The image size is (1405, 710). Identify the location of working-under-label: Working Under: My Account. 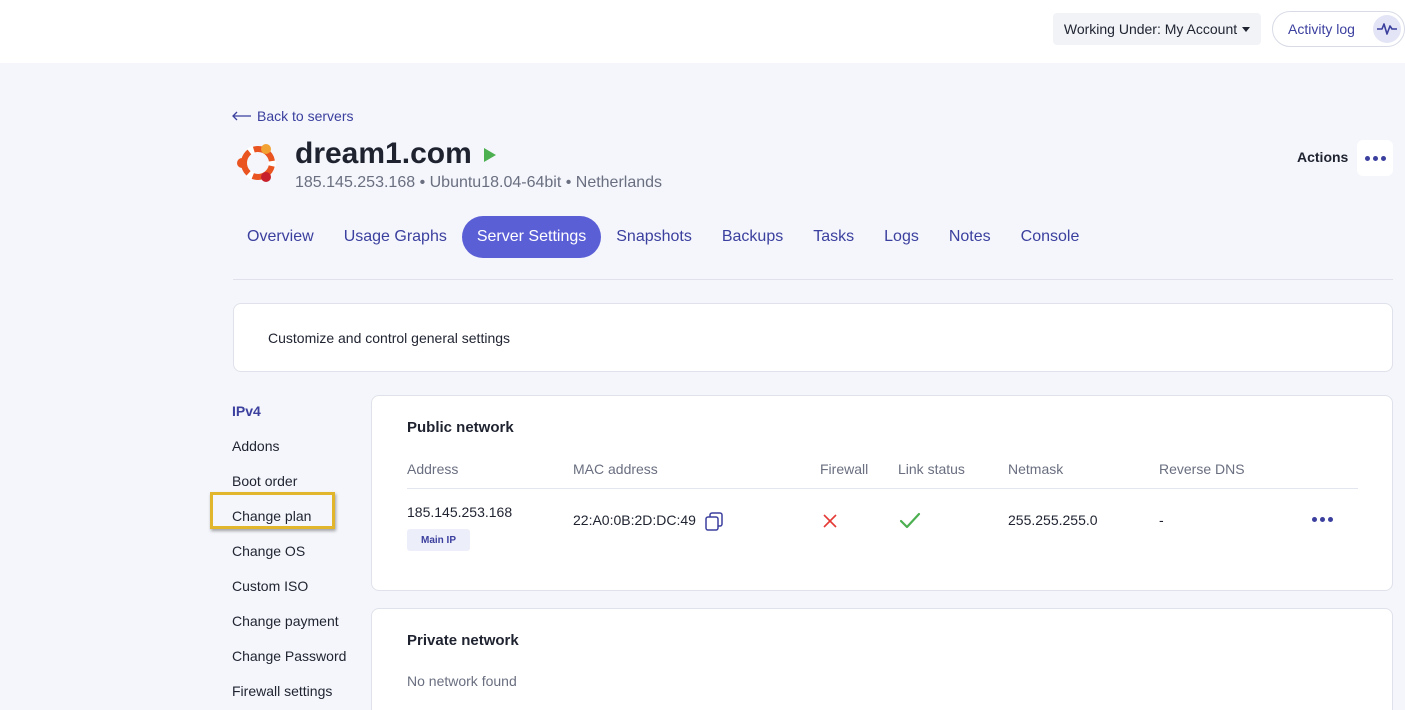
(1150, 29).